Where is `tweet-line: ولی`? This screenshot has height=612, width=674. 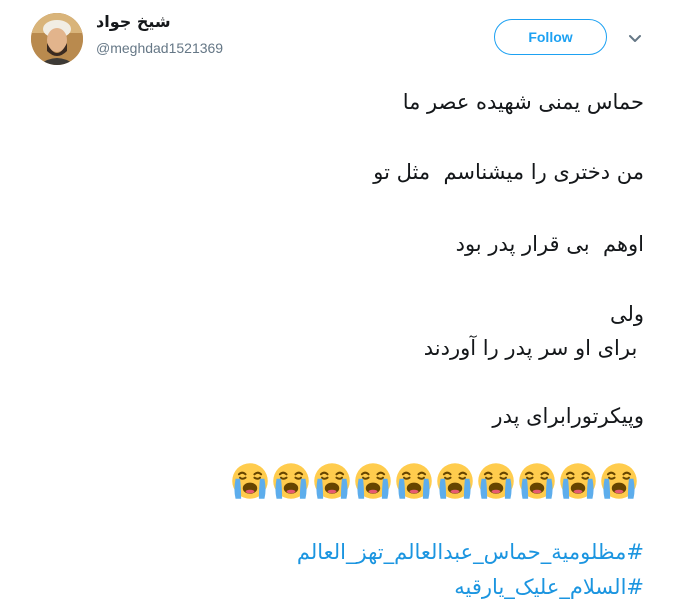 tweet-line: ولی is located at coordinates (626, 314).